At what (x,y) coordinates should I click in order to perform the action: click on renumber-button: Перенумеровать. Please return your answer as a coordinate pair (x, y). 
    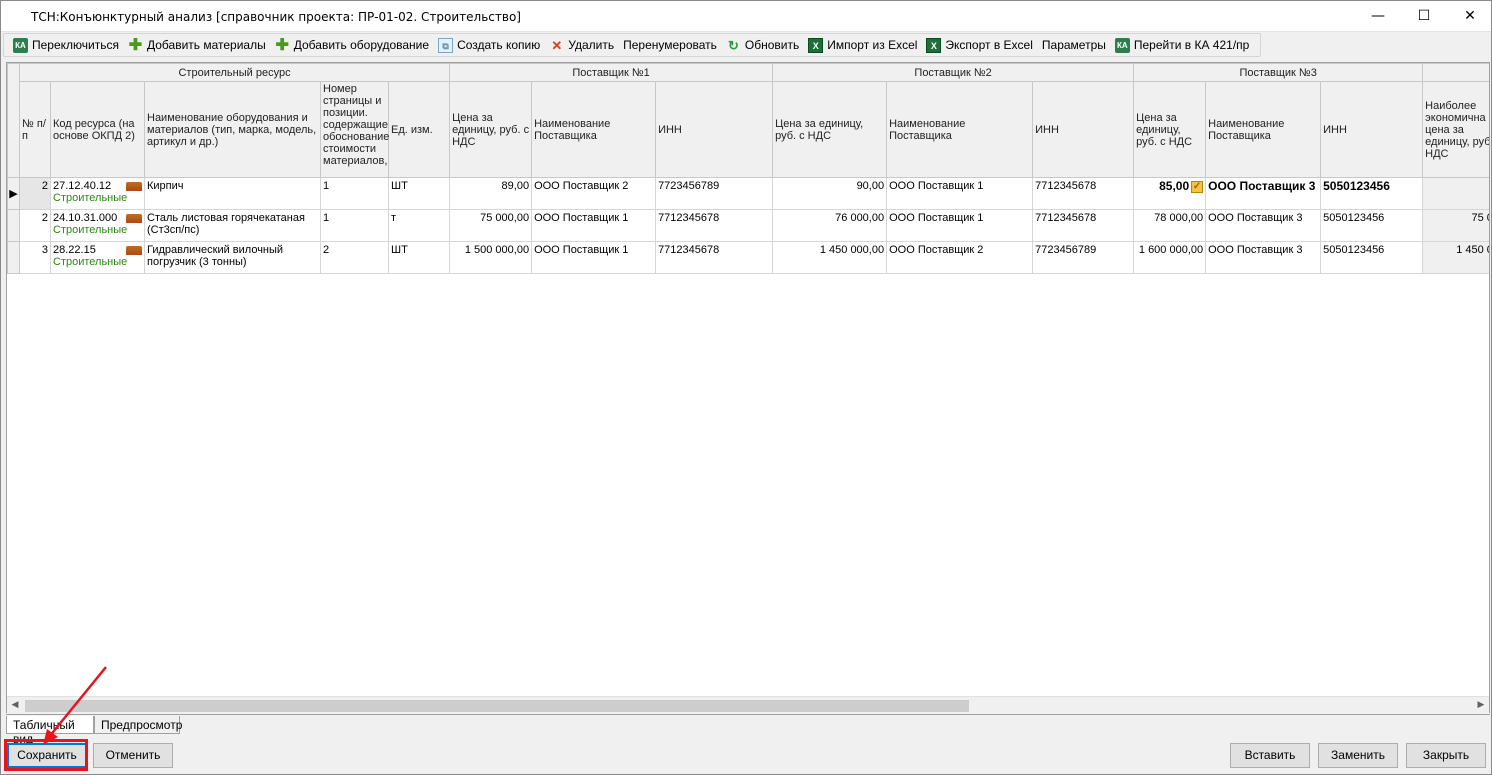
    Looking at the image, I should click on (670, 45).